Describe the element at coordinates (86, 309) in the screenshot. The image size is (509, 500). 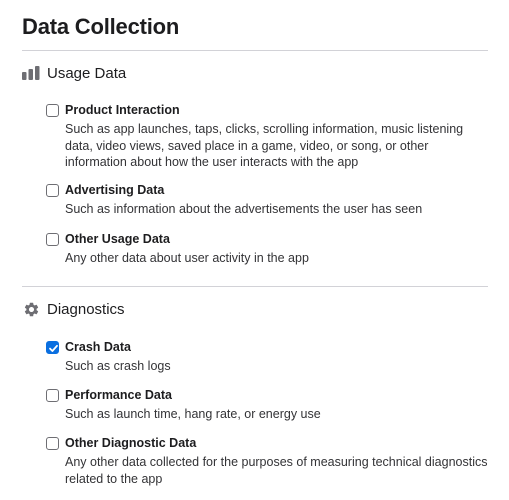
I see `section-title: Diagnostics` at that location.